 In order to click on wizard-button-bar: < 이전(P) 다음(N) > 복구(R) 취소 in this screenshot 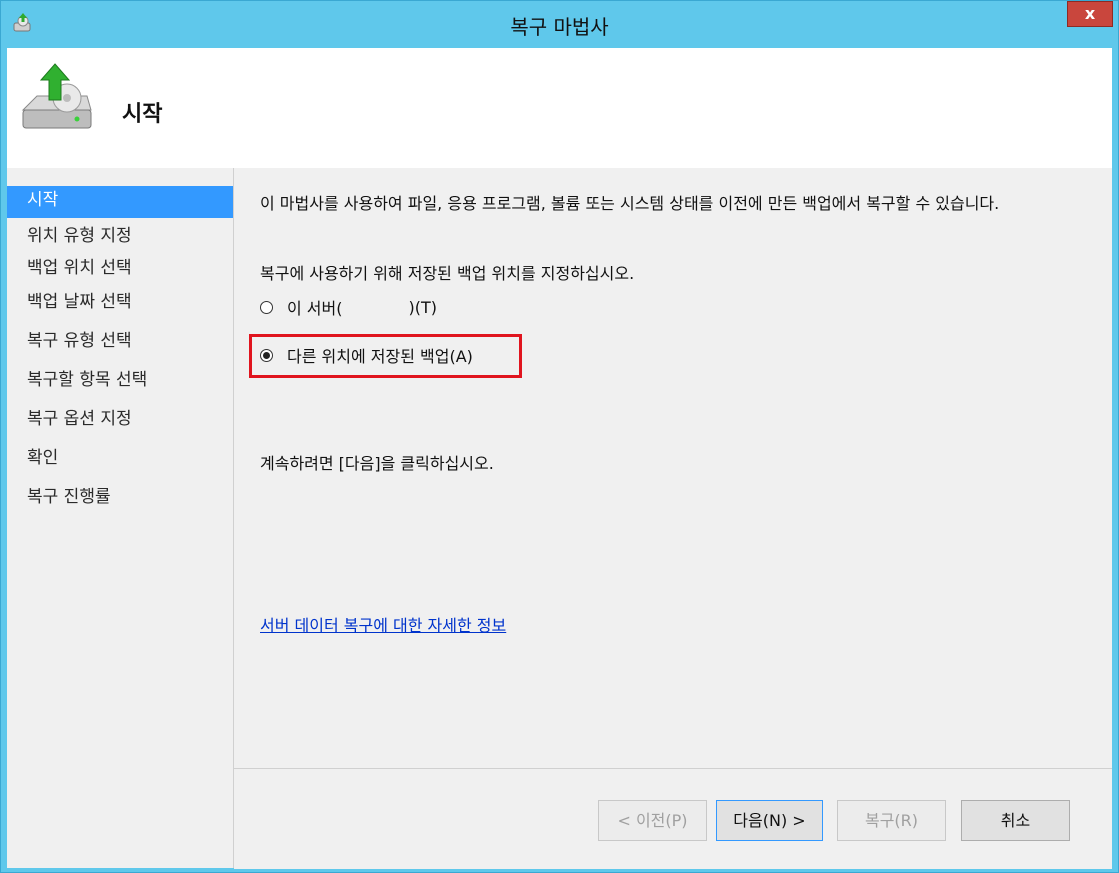, I will do `click(673, 818)`.